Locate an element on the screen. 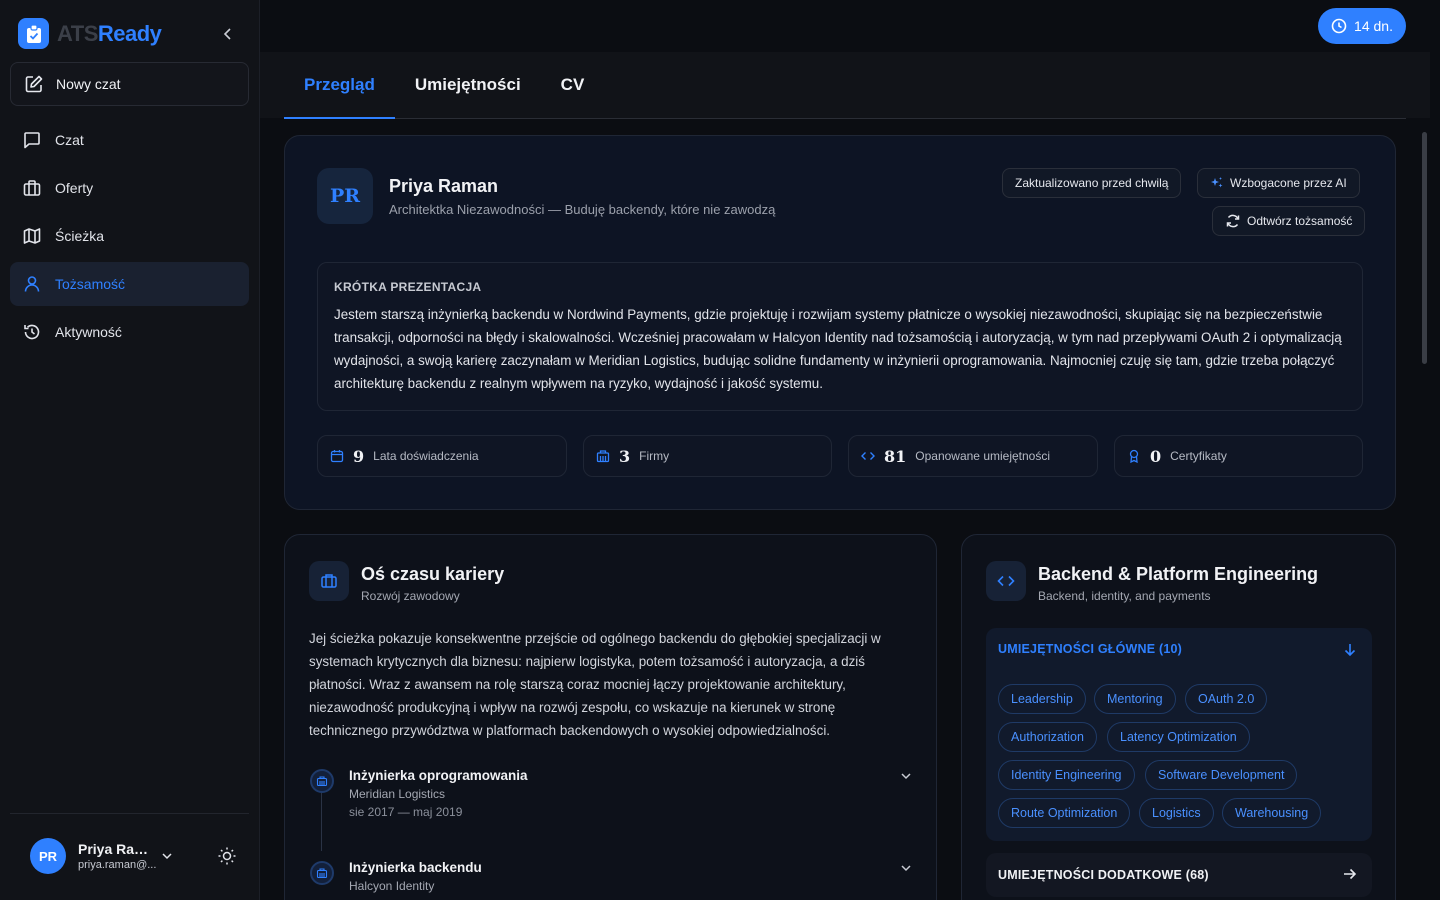 The image size is (1440, 900). ai-badge: Wzbogacone przez AI is located at coordinates (1278, 183).